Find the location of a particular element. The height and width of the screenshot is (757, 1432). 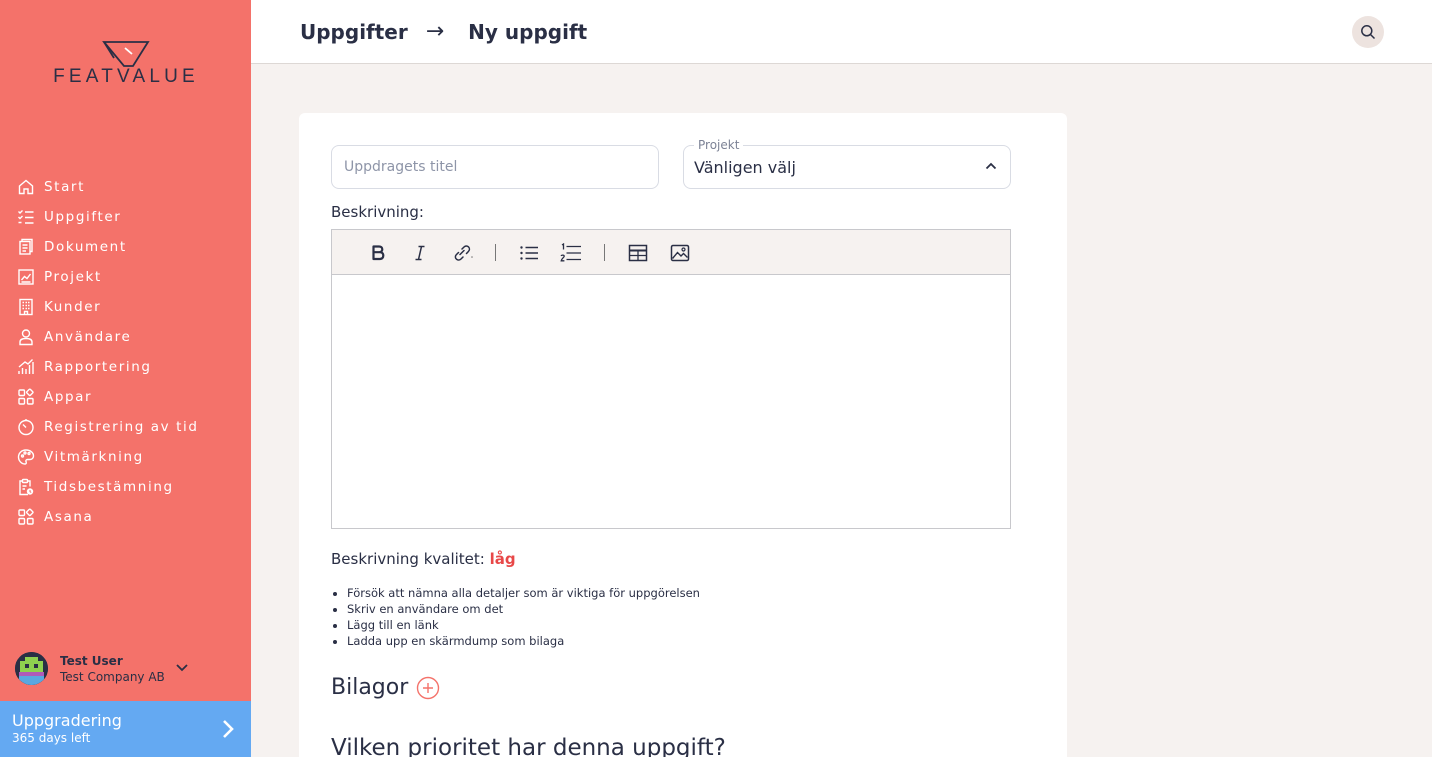

attachments-title: Bilagor is located at coordinates (370, 687).